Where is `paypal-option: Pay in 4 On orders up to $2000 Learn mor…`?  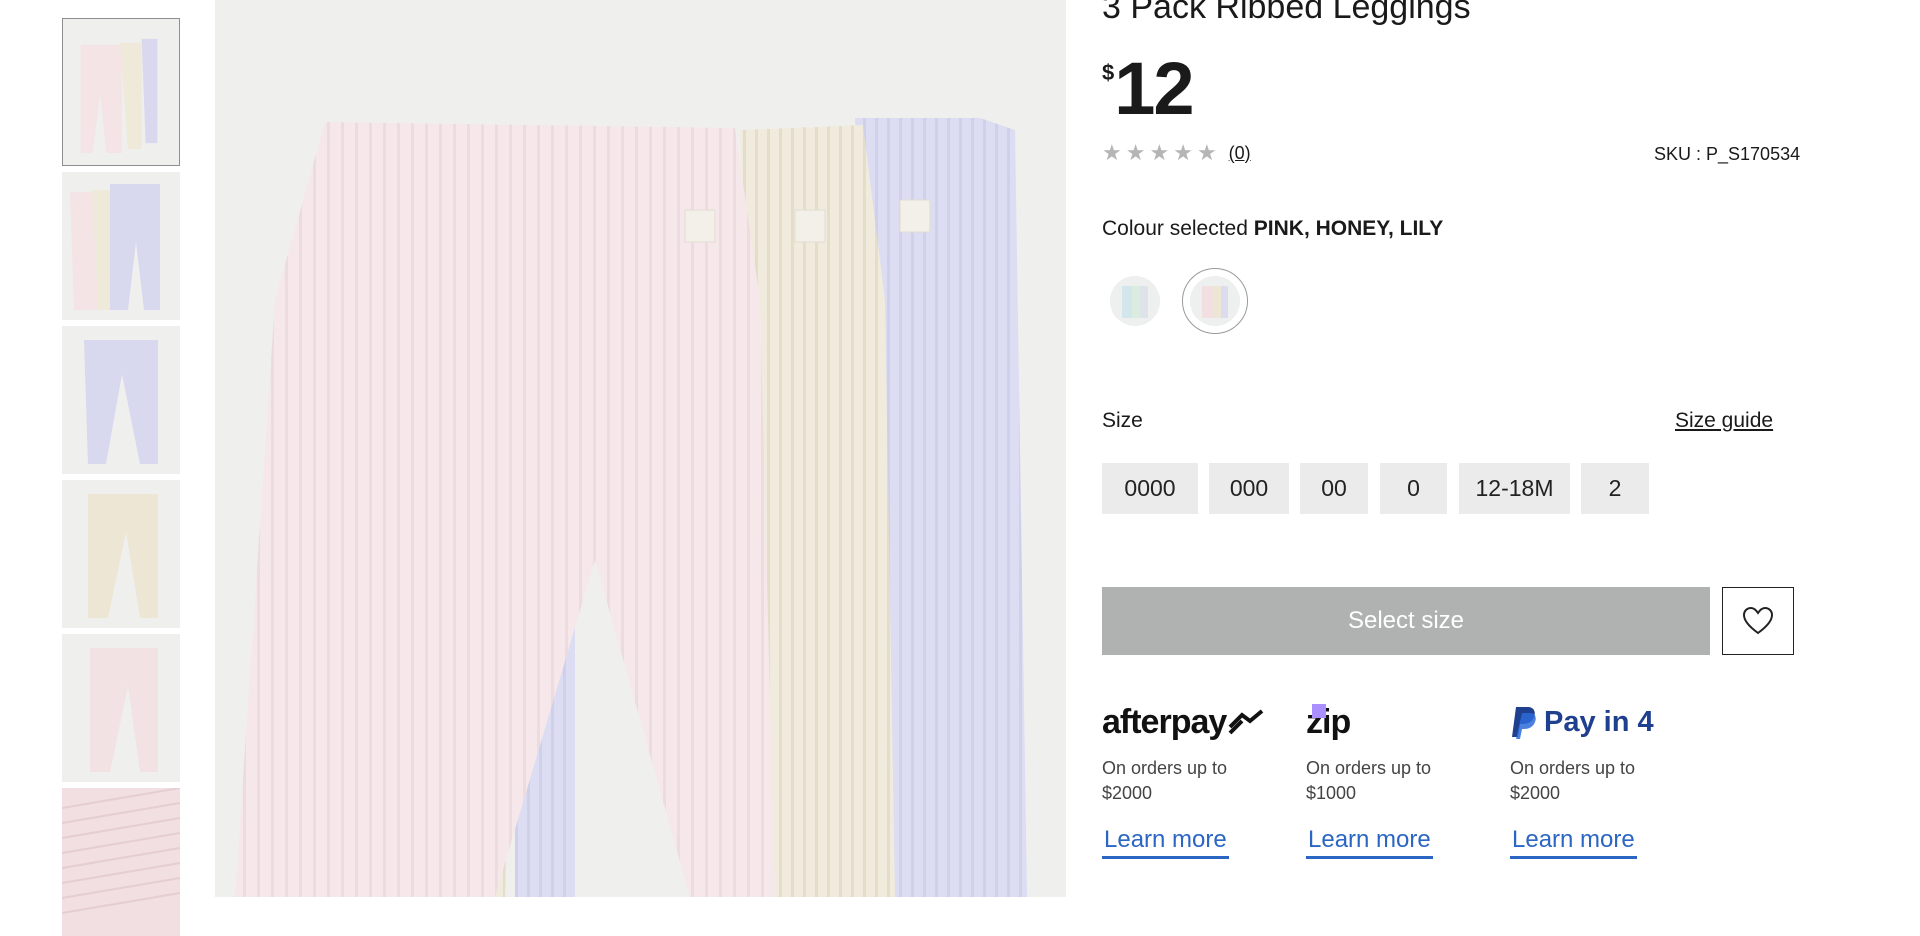 paypal-option: Pay in 4 On orders up to $2000 Learn mor… is located at coordinates (1605, 779).